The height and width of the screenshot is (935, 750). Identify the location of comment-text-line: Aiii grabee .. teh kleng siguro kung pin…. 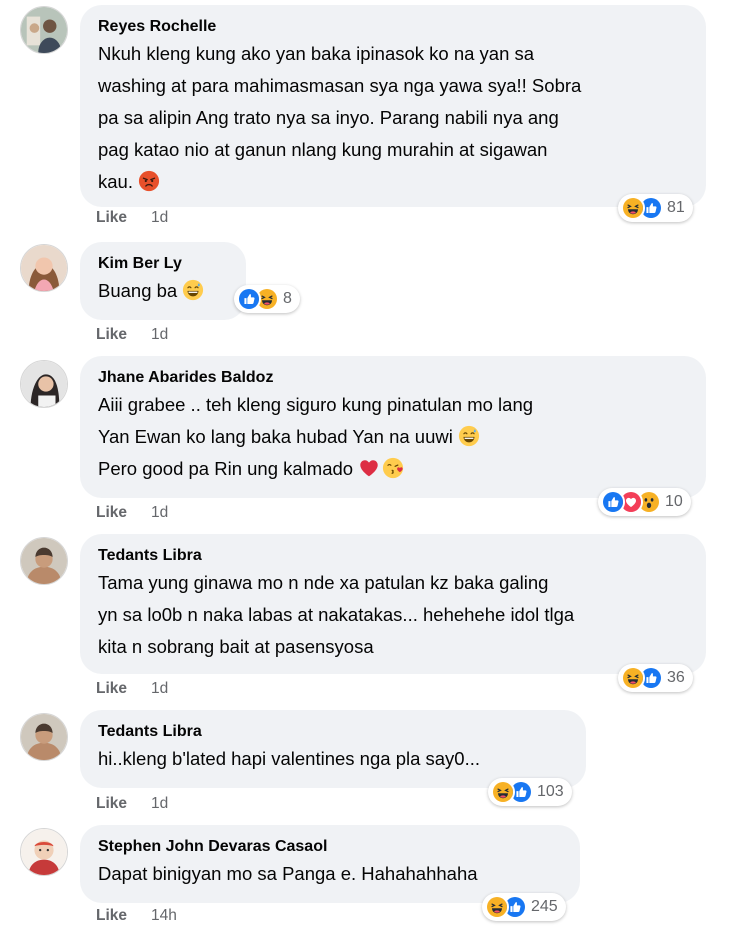
(316, 404).